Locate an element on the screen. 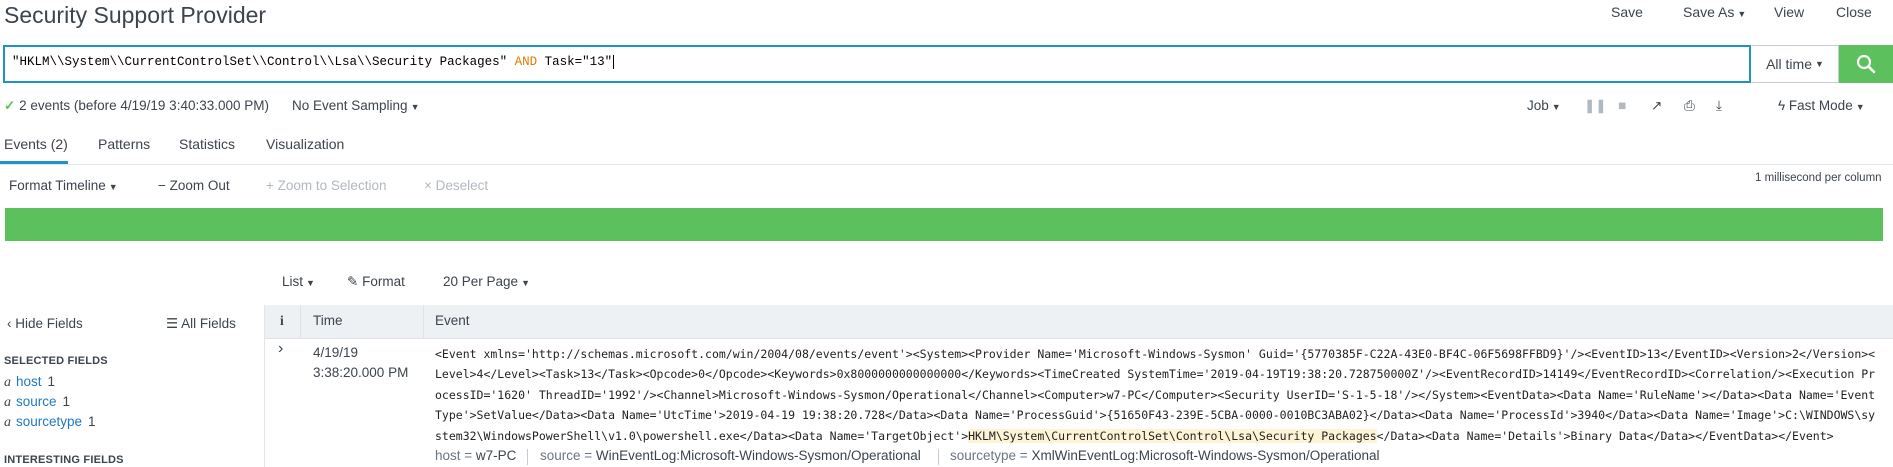 The width and height of the screenshot is (1893, 467). pause-icon: ❚❚ is located at coordinates (1595, 106).